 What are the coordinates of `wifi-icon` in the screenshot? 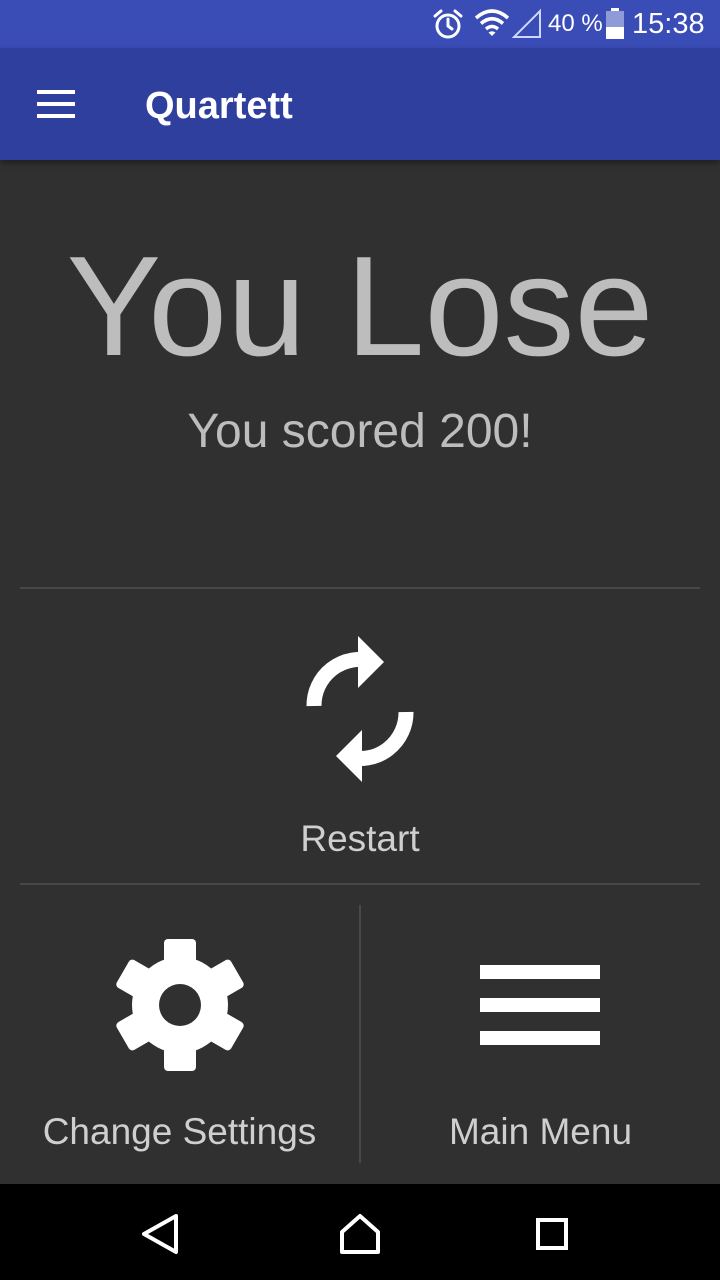 It's located at (492, 22).